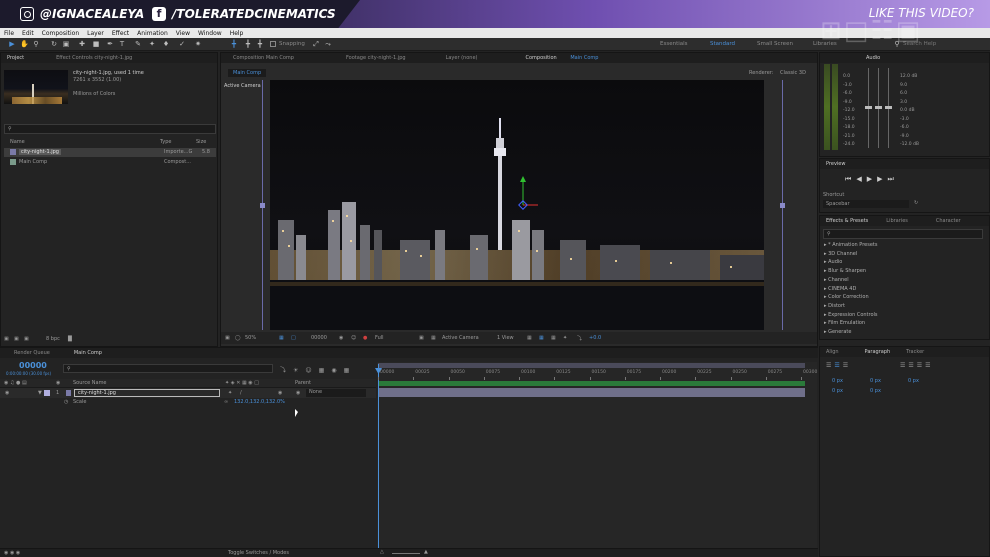 Image resolution: width=990 pixels, height=557 pixels. I want to click on timeline-icon: ▦, so click(553, 338).